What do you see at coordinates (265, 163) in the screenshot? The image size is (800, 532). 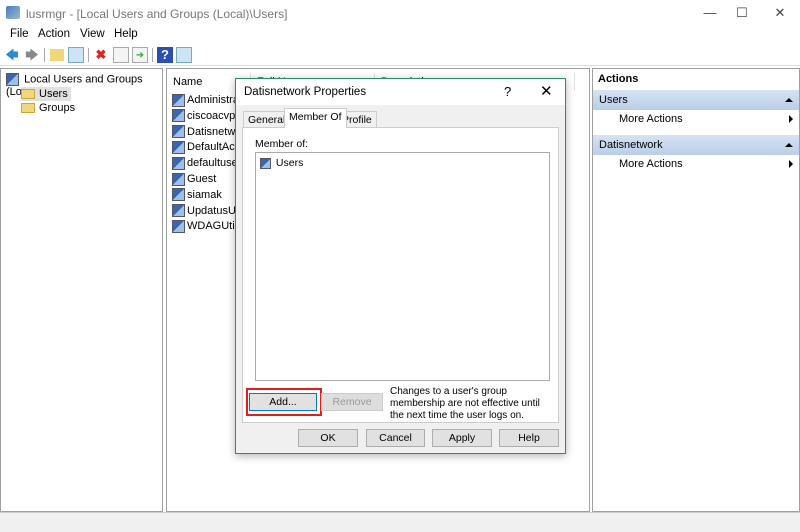 I see `group-icon` at bounding box center [265, 163].